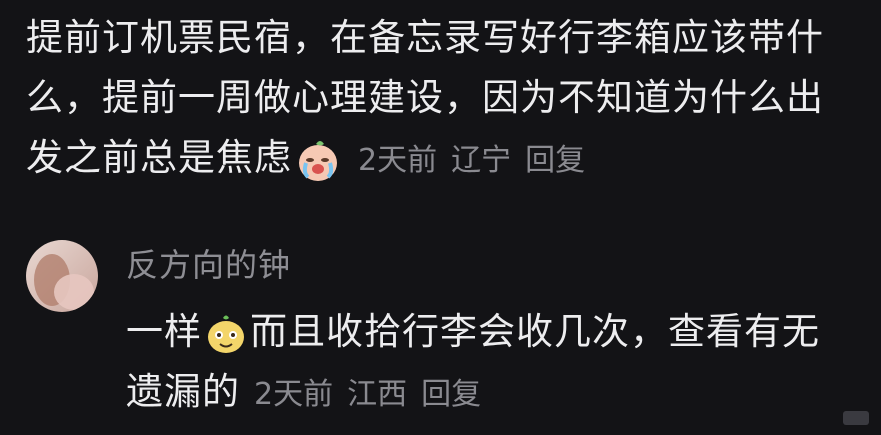 This screenshot has width=881, height=435. I want to click on reply-location: 江西, so click(377, 394).